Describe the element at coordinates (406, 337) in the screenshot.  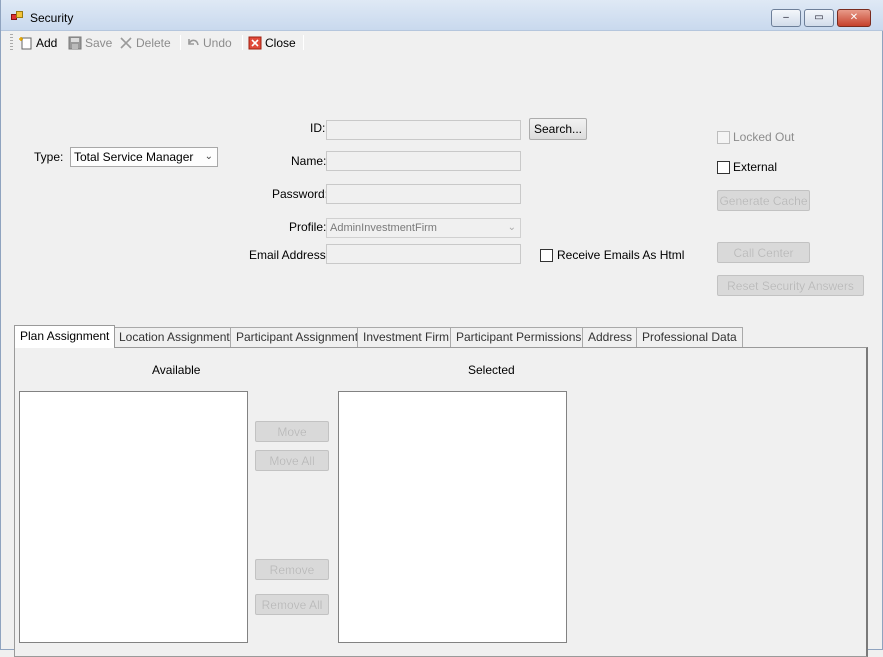
I see `tab-investment-firm: Investment Firm` at that location.